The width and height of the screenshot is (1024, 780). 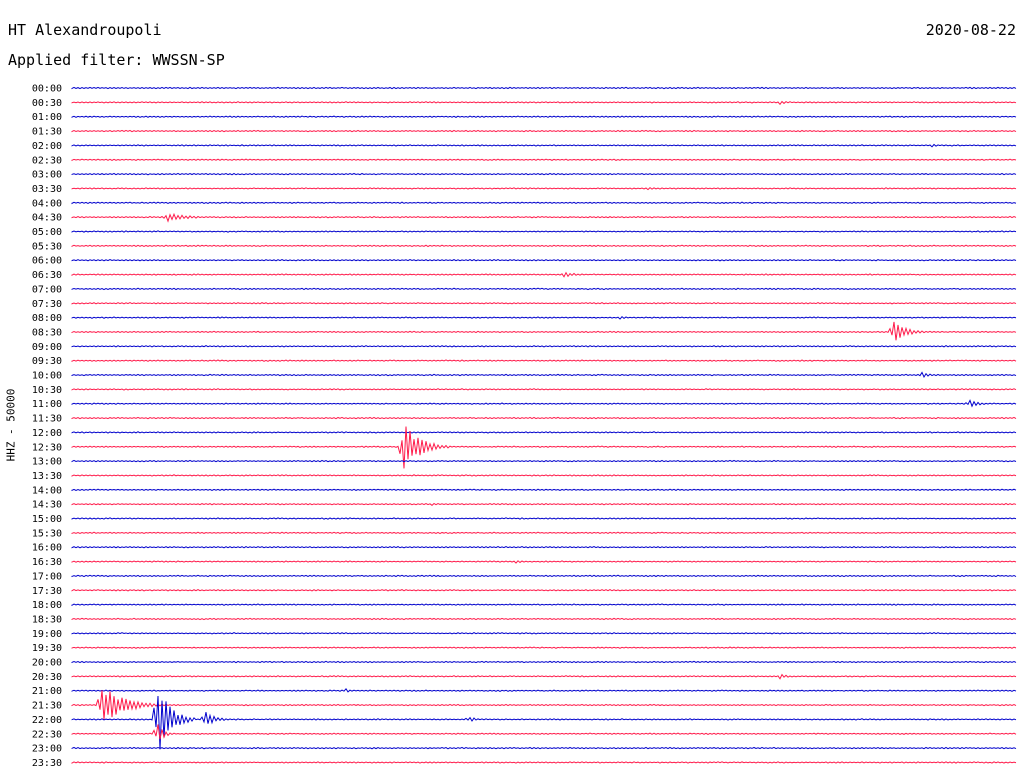 What do you see at coordinates (47, 117) in the screenshot?
I see `row-time-label: 01:00` at bounding box center [47, 117].